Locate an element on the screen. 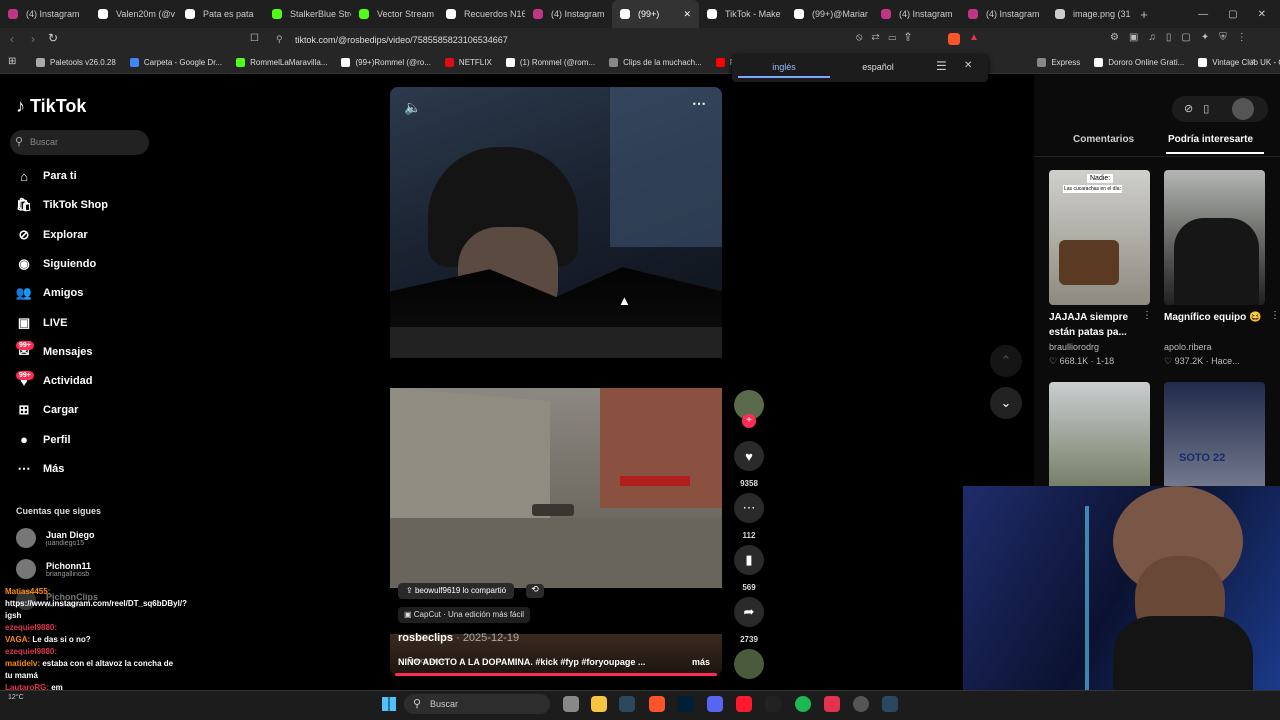 The width and height of the screenshot is (1280, 720). bookmark-item: Paletools v26.0.28 is located at coordinates (76, 63).